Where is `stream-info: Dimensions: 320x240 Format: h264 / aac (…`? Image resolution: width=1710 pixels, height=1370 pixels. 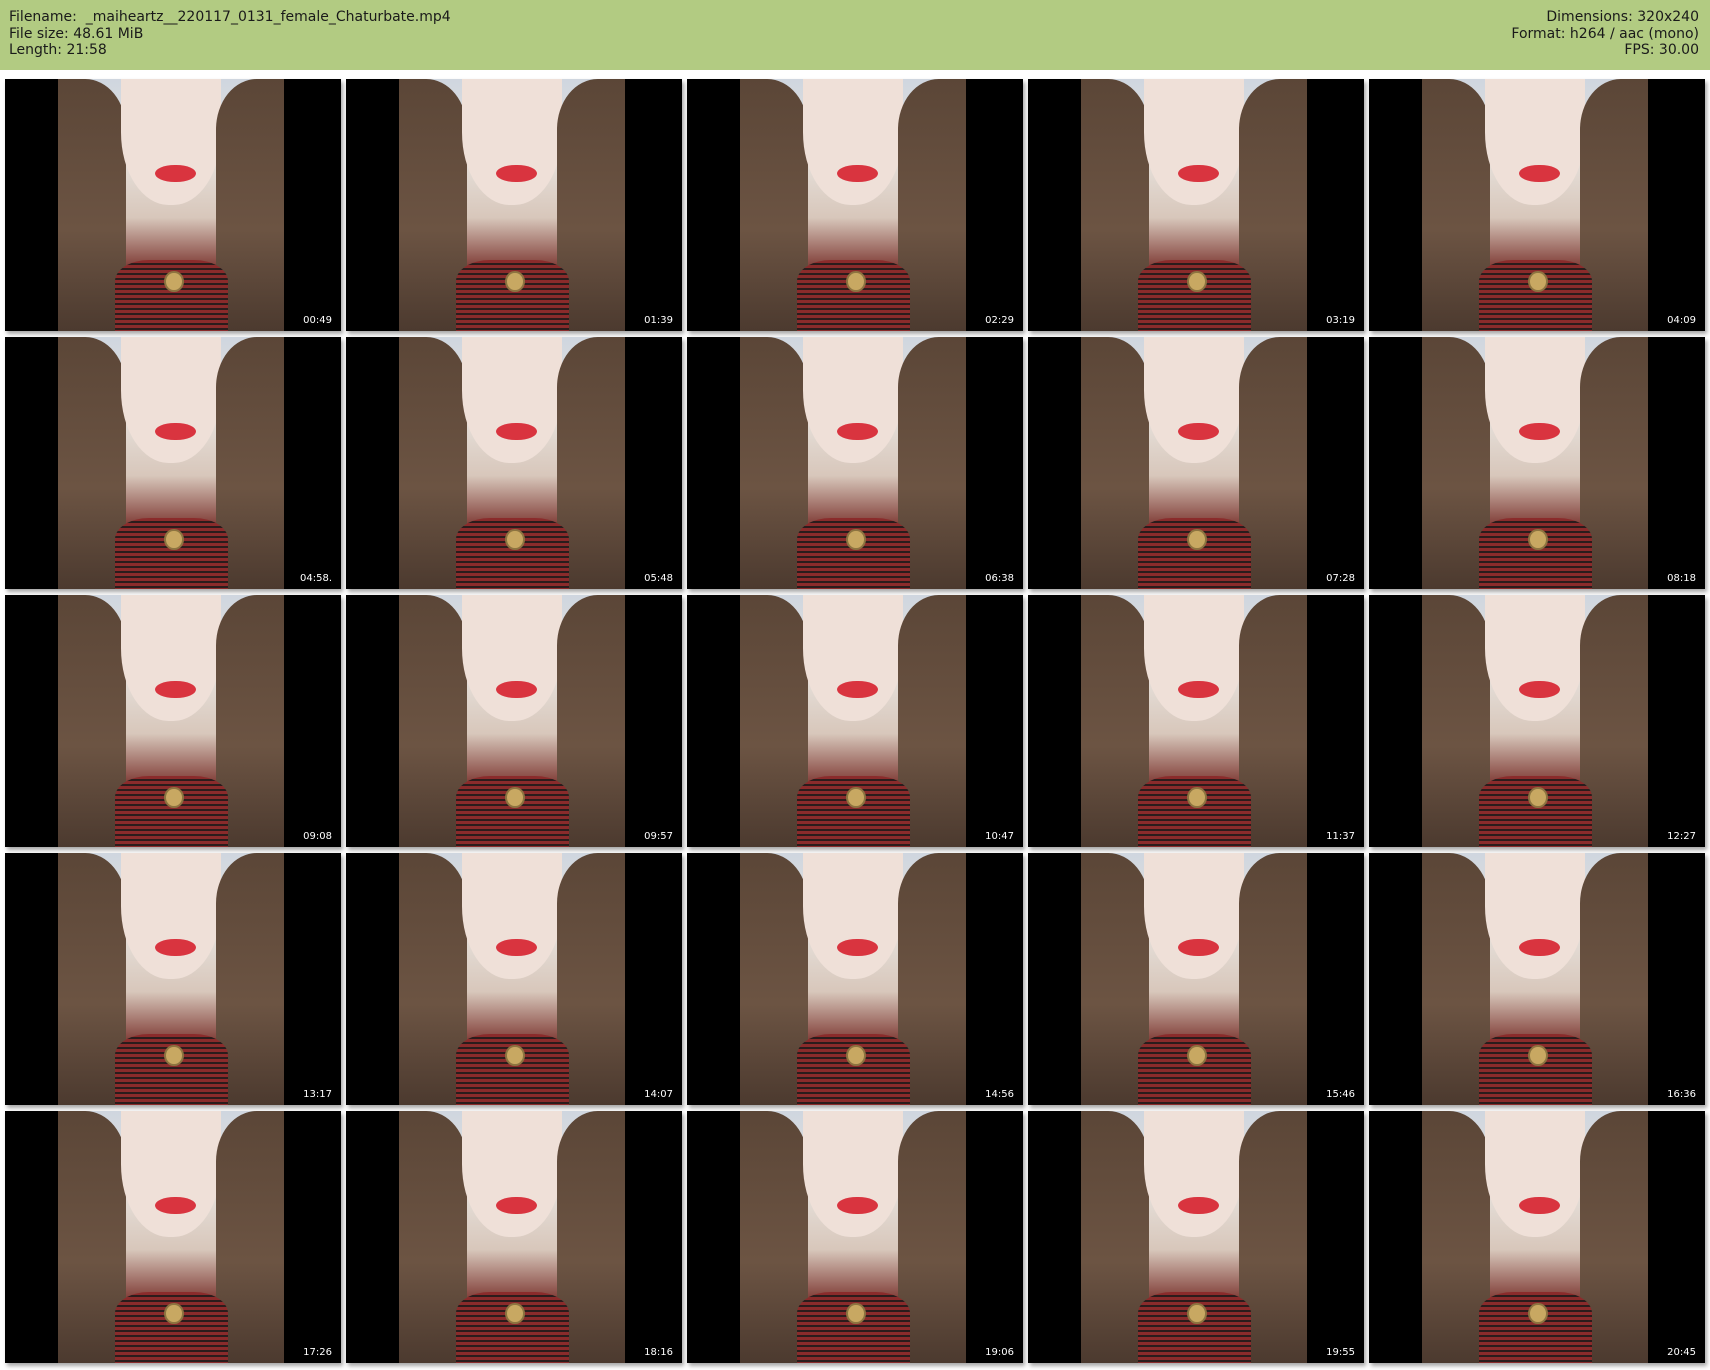 stream-info: Dimensions: 320x240 Format: h264 / aac (… is located at coordinates (1605, 34).